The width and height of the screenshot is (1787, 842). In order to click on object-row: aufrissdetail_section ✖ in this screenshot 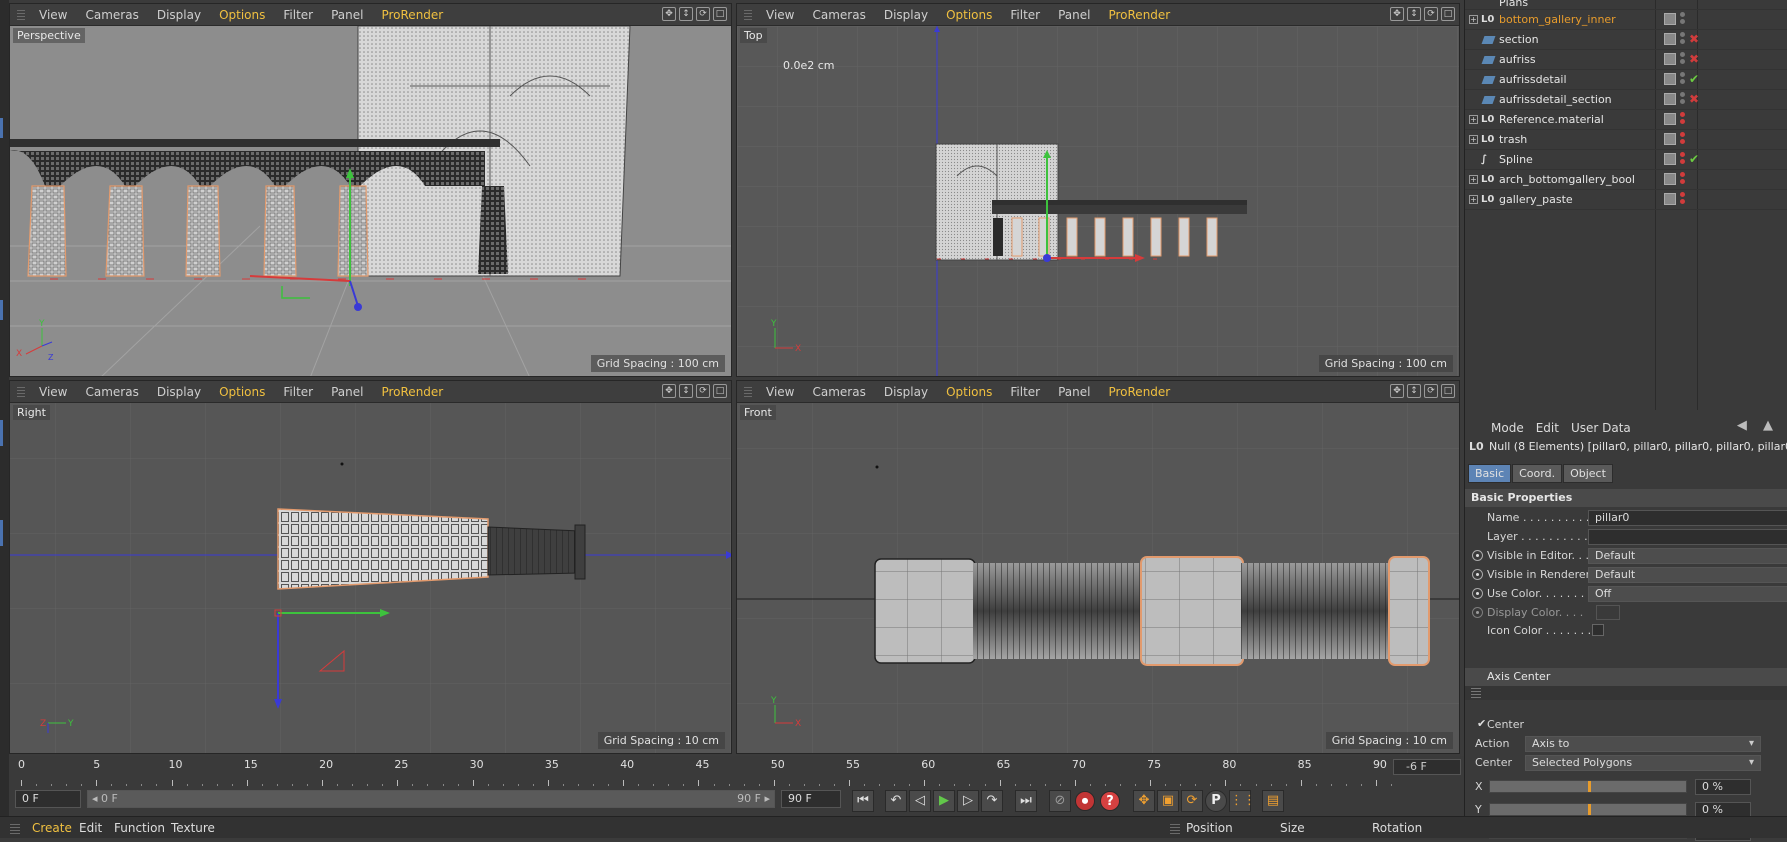, I will do `click(1626, 100)`.